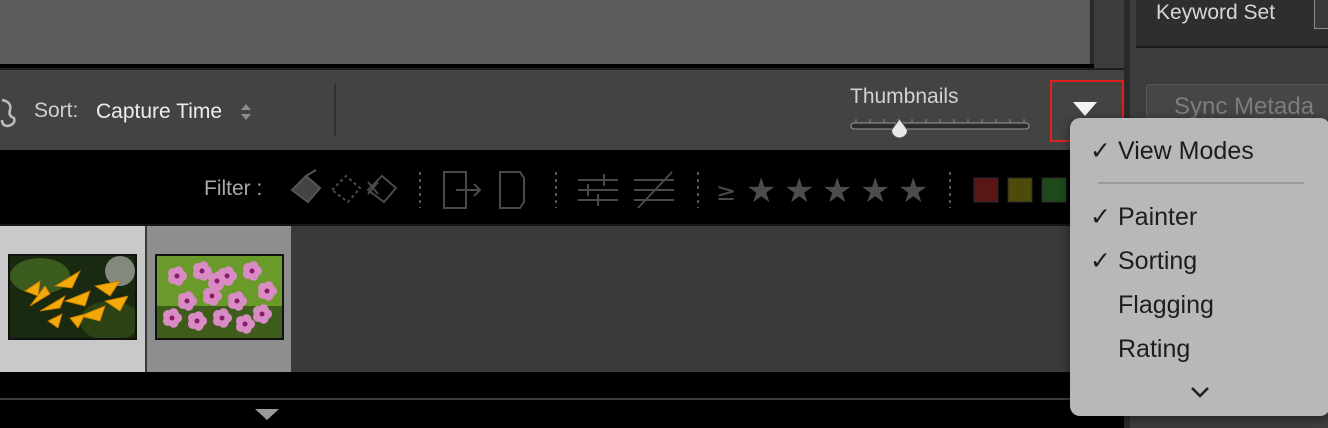  What do you see at coordinates (246, 112) in the screenshot?
I see `sort-stepper-icon` at bounding box center [246, 112].